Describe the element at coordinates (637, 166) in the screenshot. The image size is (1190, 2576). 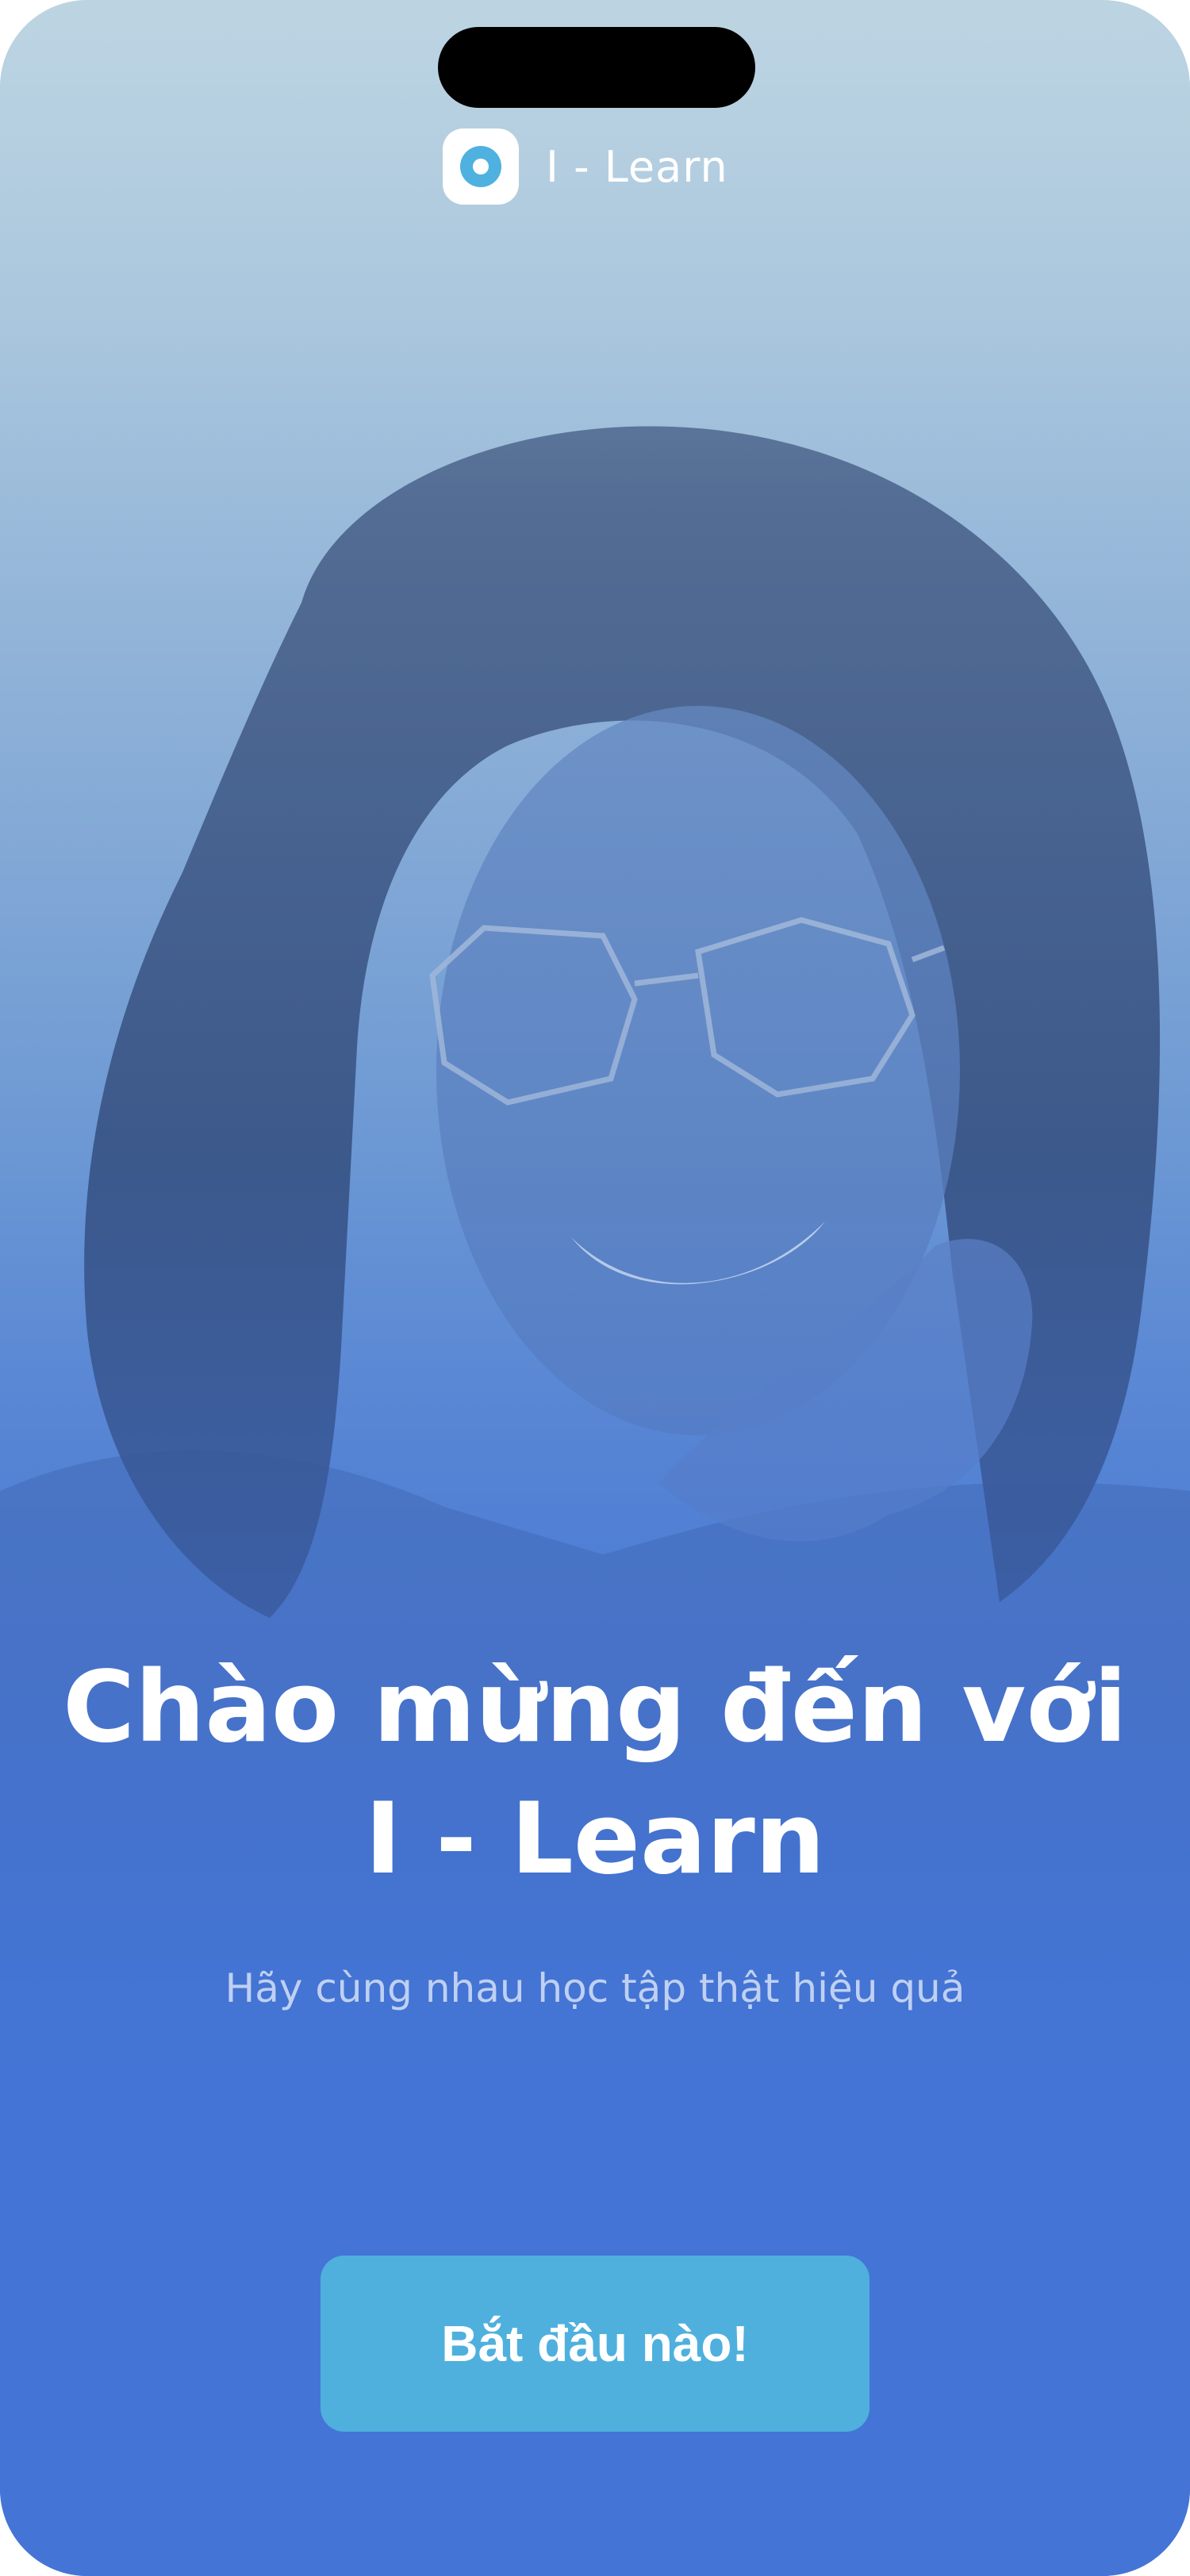
I see `app-name: I - Learn` at that location.